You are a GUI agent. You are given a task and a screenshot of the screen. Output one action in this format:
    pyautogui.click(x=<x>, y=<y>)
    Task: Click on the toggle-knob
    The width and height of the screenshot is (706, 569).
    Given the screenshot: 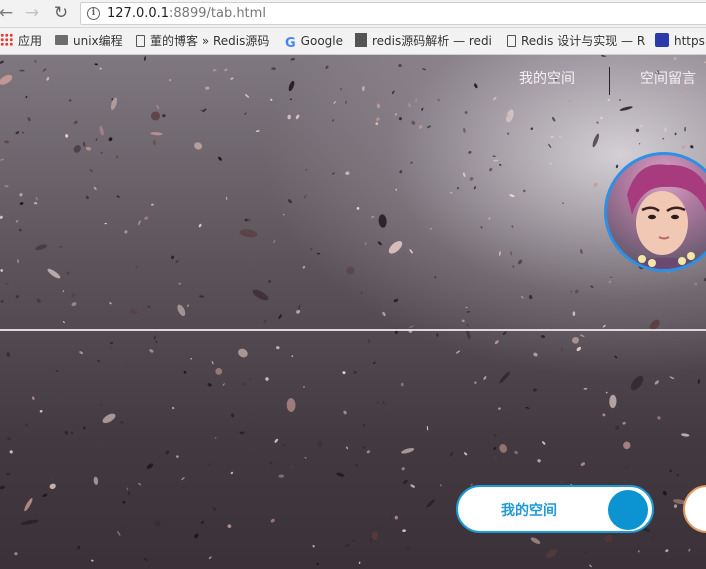 What is the action you would take?
    pyautogui.click(x=628, y=510)
    